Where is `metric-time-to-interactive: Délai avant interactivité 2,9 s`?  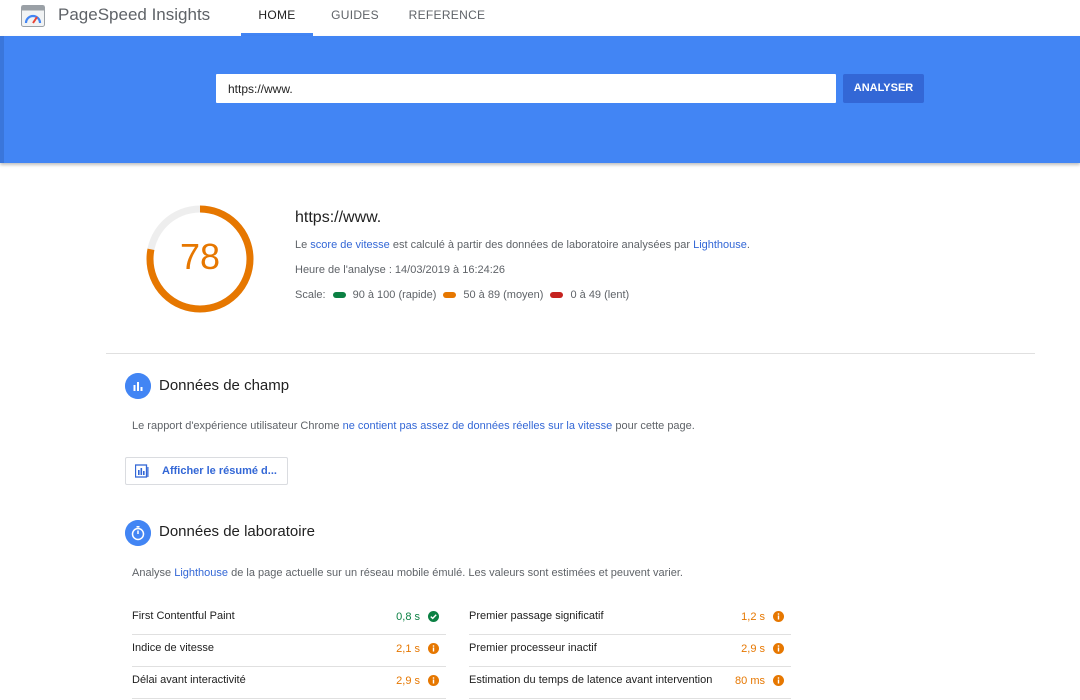 metric-time-to-interactive: Délai avant interactivité 2,9 s is located at coordinates (289, 682).